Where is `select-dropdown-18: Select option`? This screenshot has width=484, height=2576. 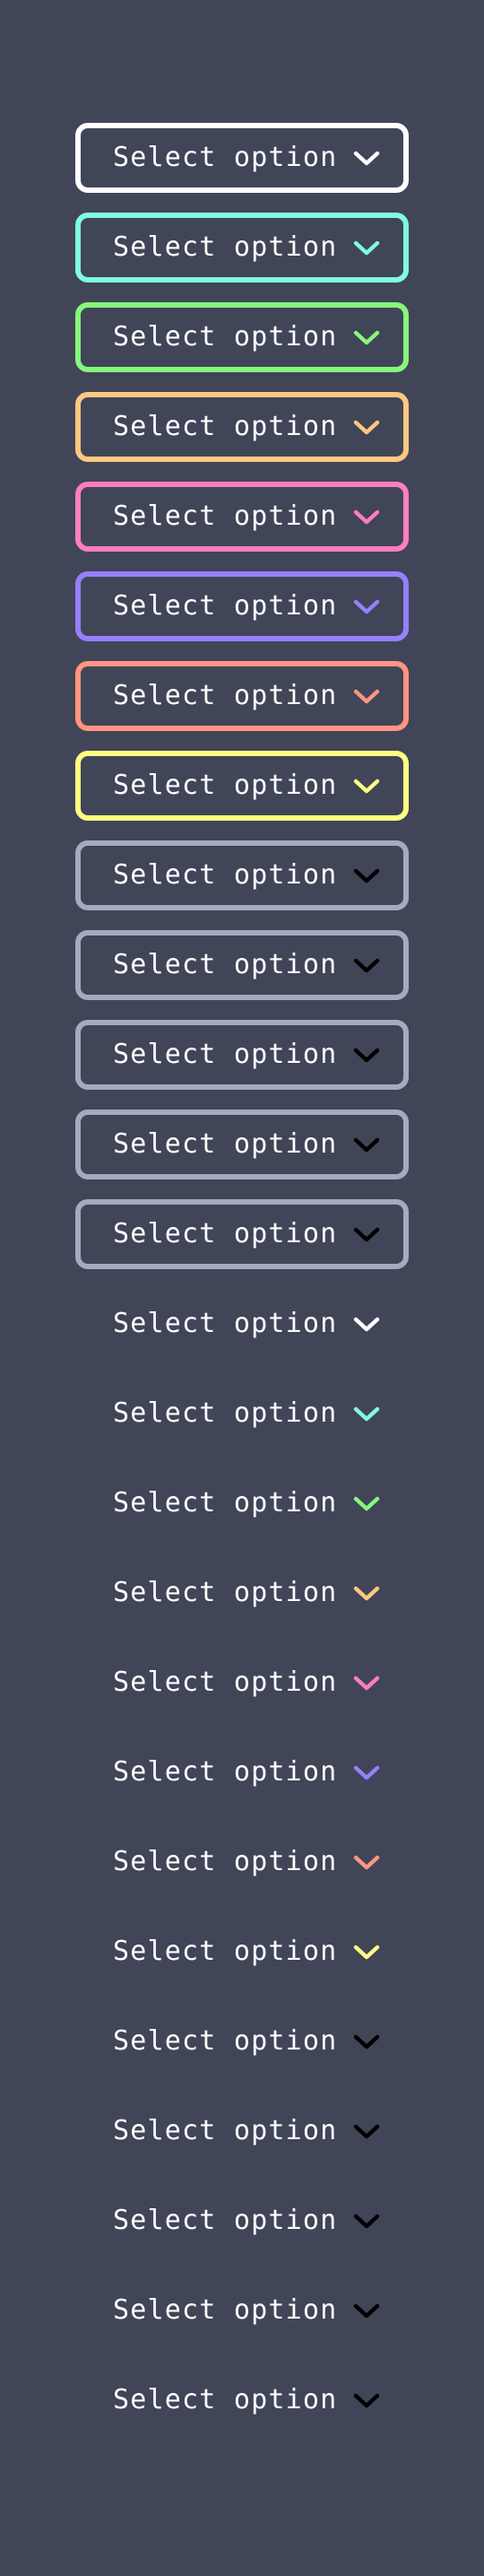 select-dropdown-18: Select option is located at coordinates (242, 1683).